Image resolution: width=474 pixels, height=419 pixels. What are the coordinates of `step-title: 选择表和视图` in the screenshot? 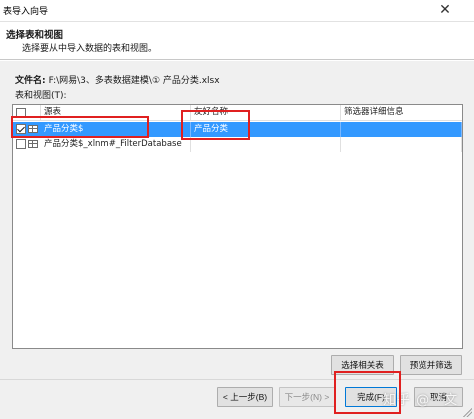 It's located at (35, 35).